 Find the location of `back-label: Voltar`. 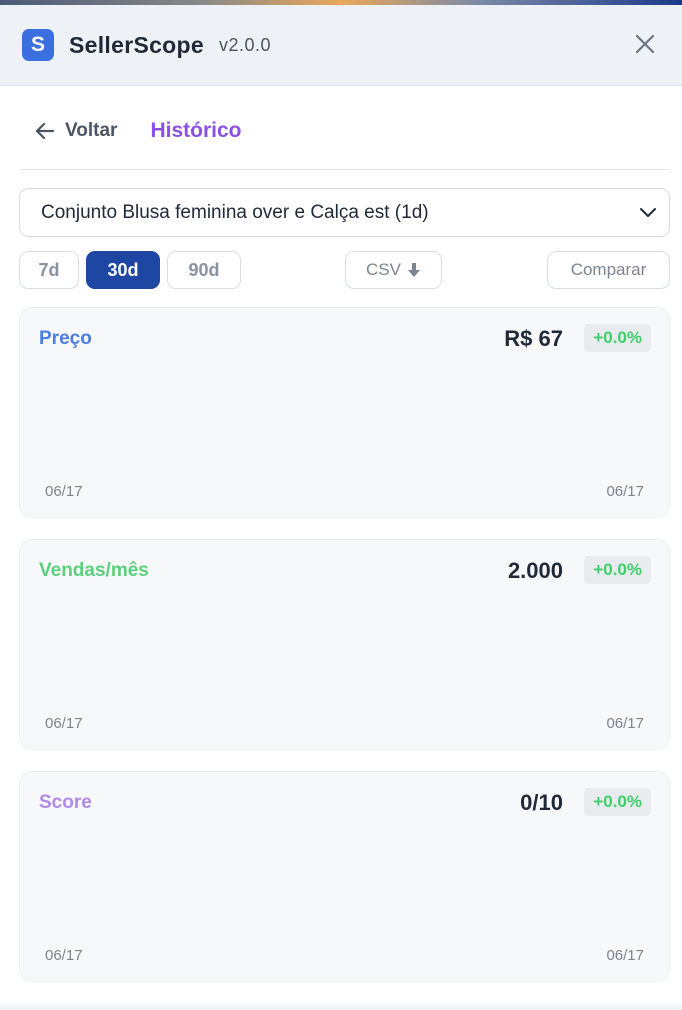

back-label: Voltar is located at coordinates (91, 130).